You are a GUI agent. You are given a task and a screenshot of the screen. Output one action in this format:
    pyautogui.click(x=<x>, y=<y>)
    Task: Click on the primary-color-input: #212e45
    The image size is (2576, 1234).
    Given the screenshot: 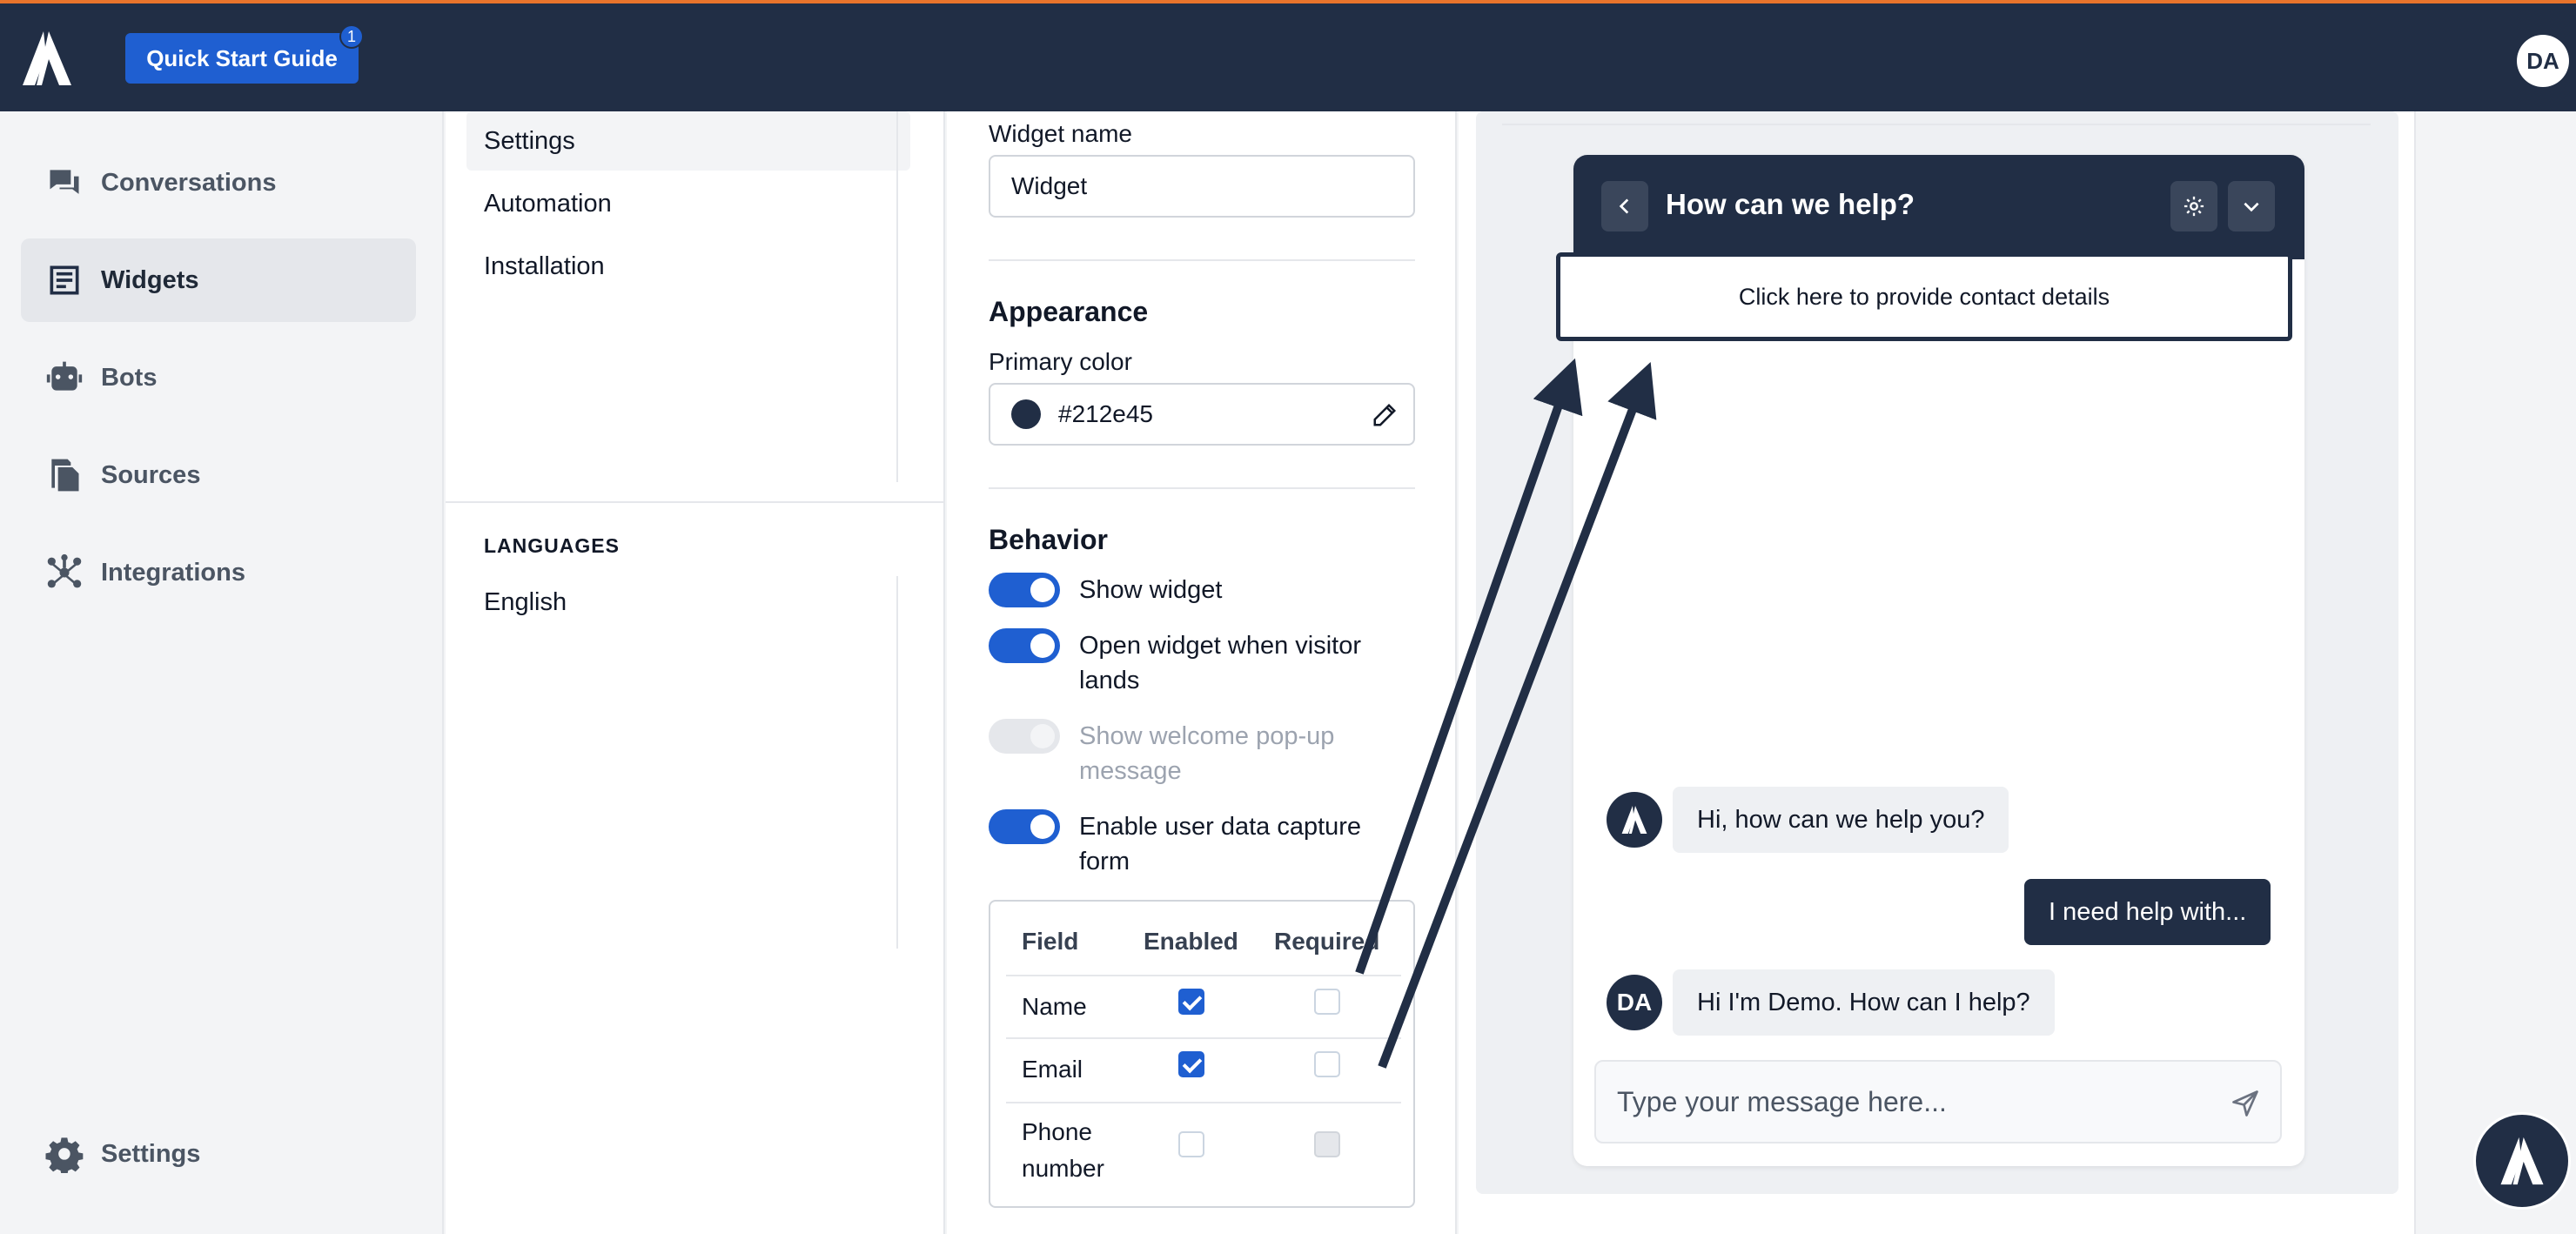 What is the action you would take?
    pyautogui.click(x=1202, y=414)
    